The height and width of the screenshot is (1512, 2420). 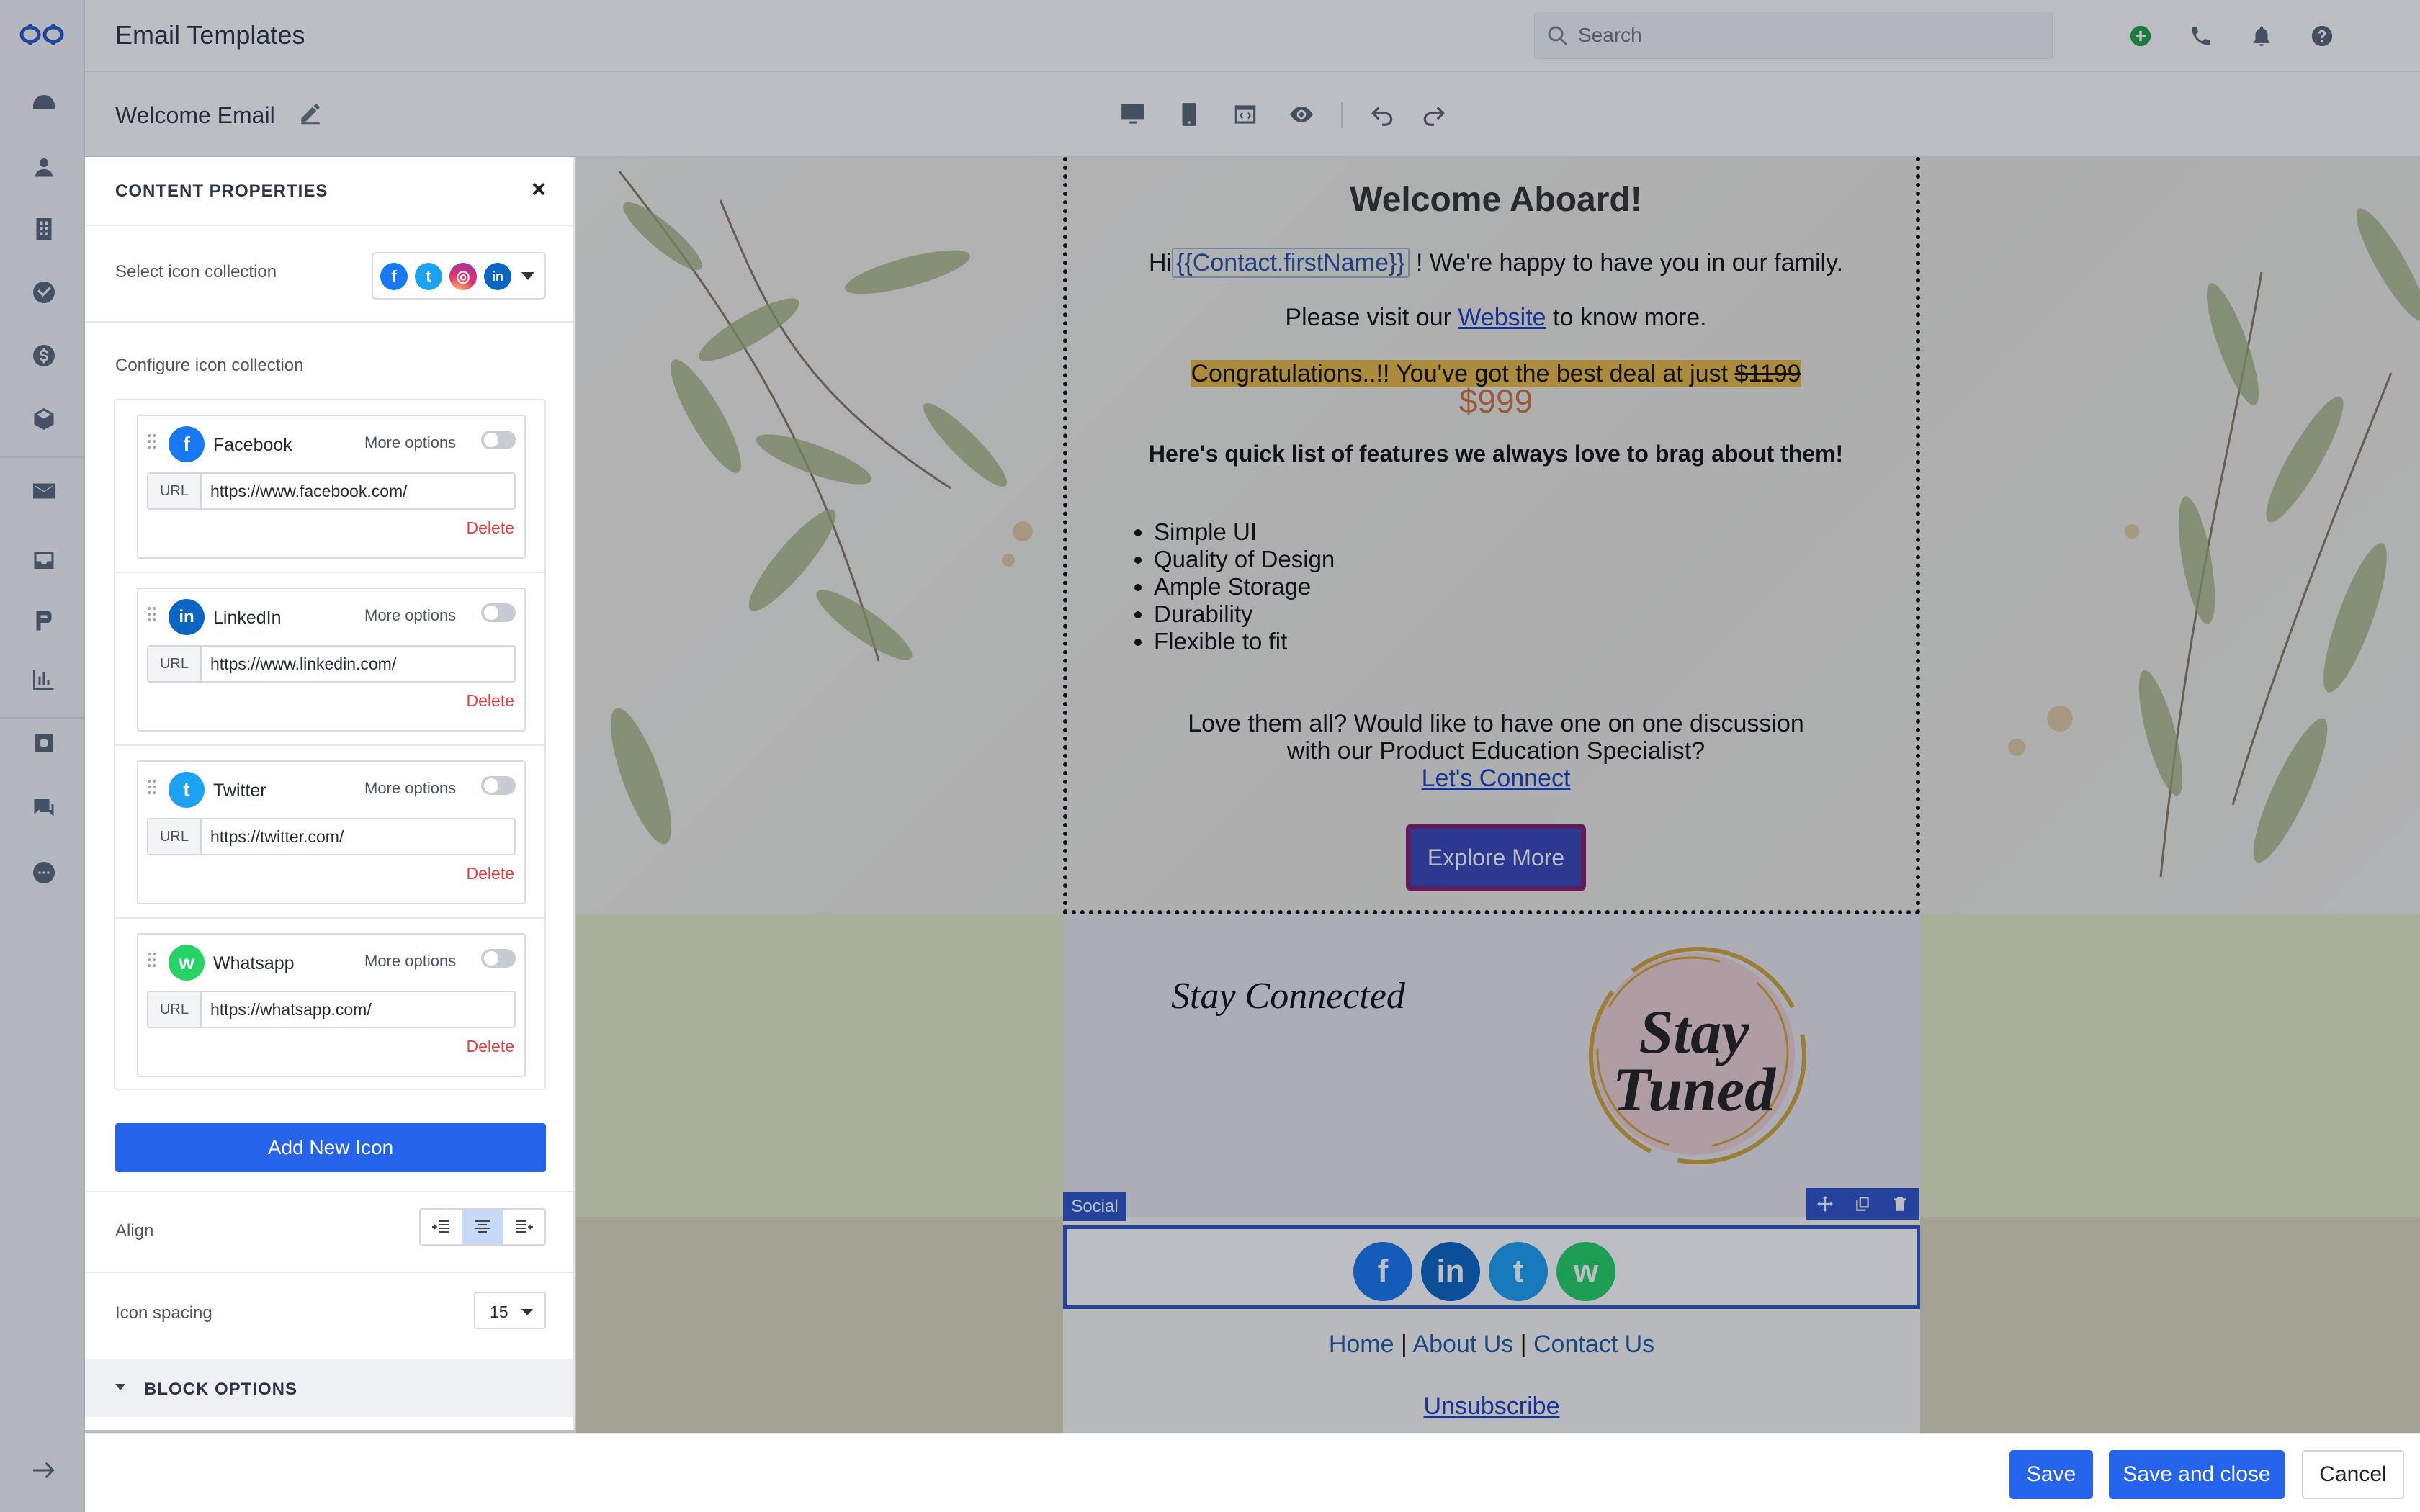 I want to click on products-icon, so click(x=44, y=419).